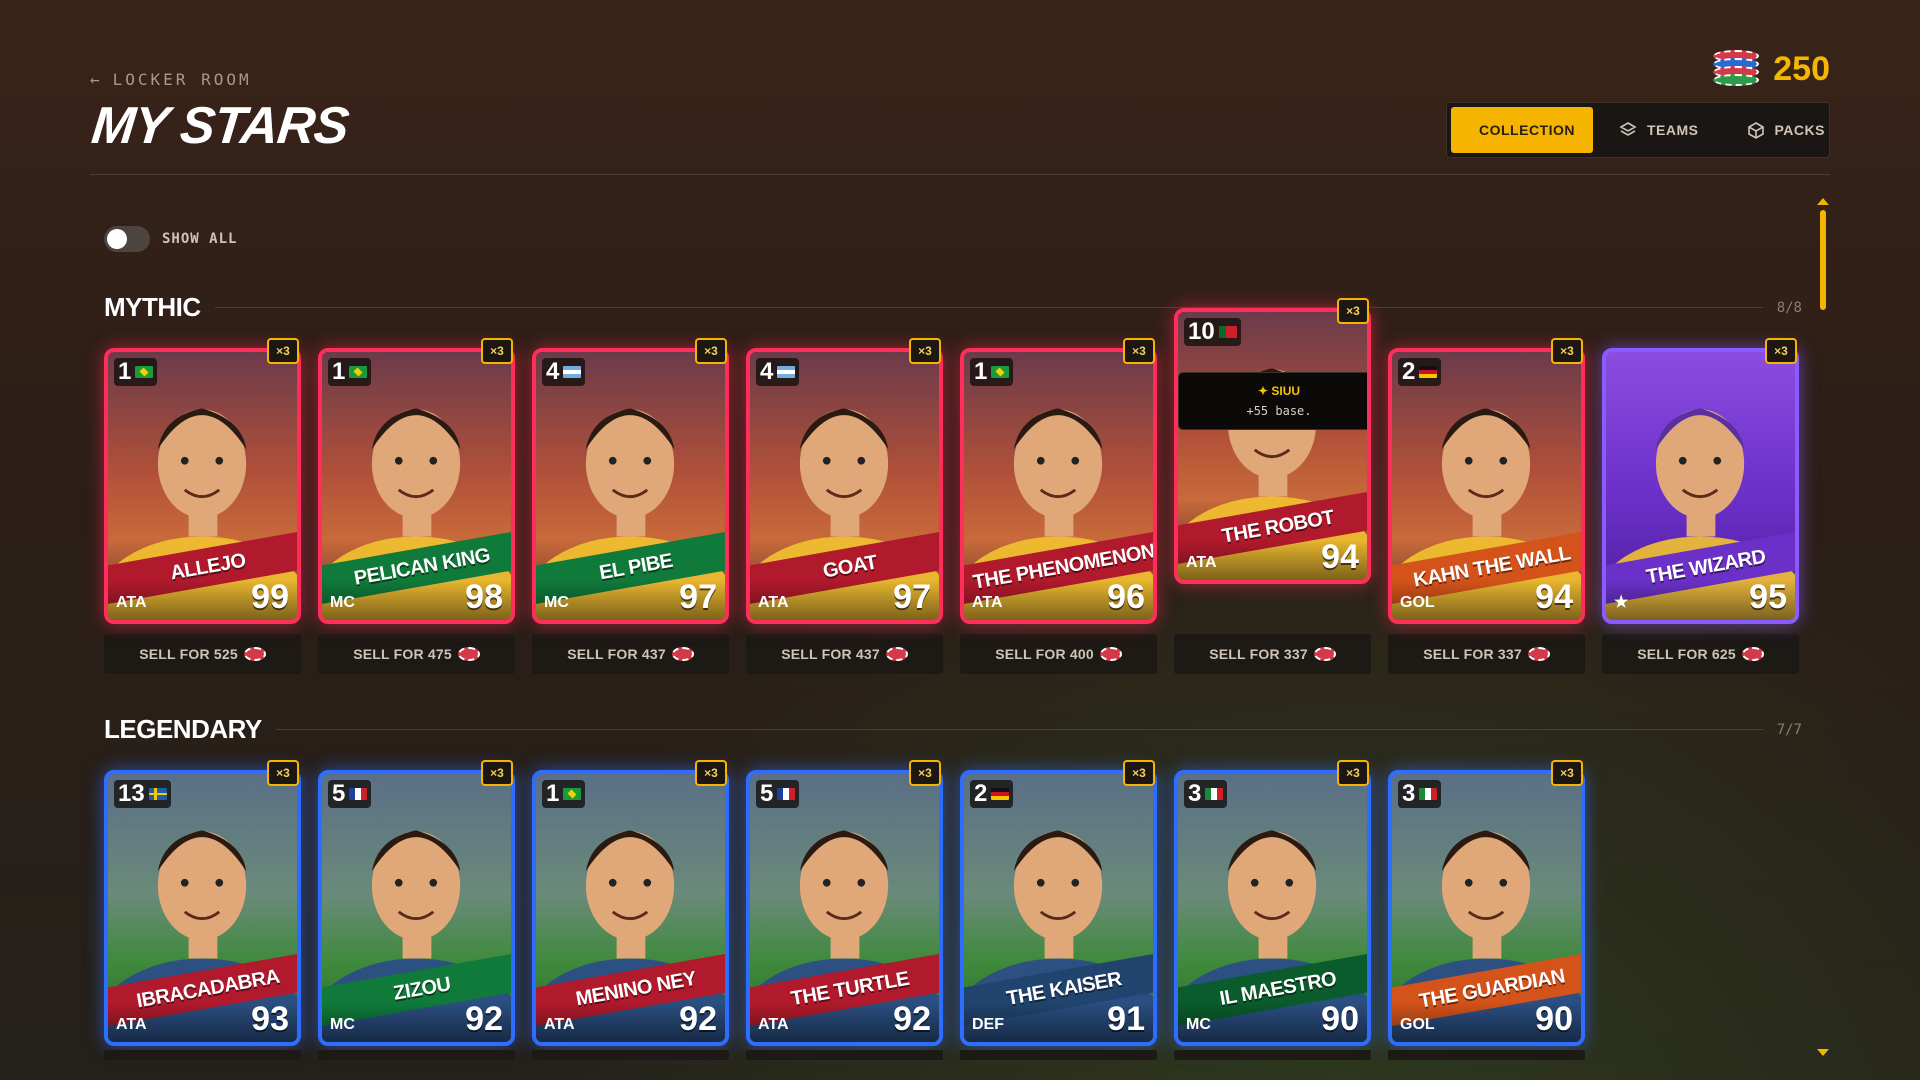 The height and width of the screenshot is (1080, 1920). I want to click on tab-collection: COLLECTION, so click(1522, 130).